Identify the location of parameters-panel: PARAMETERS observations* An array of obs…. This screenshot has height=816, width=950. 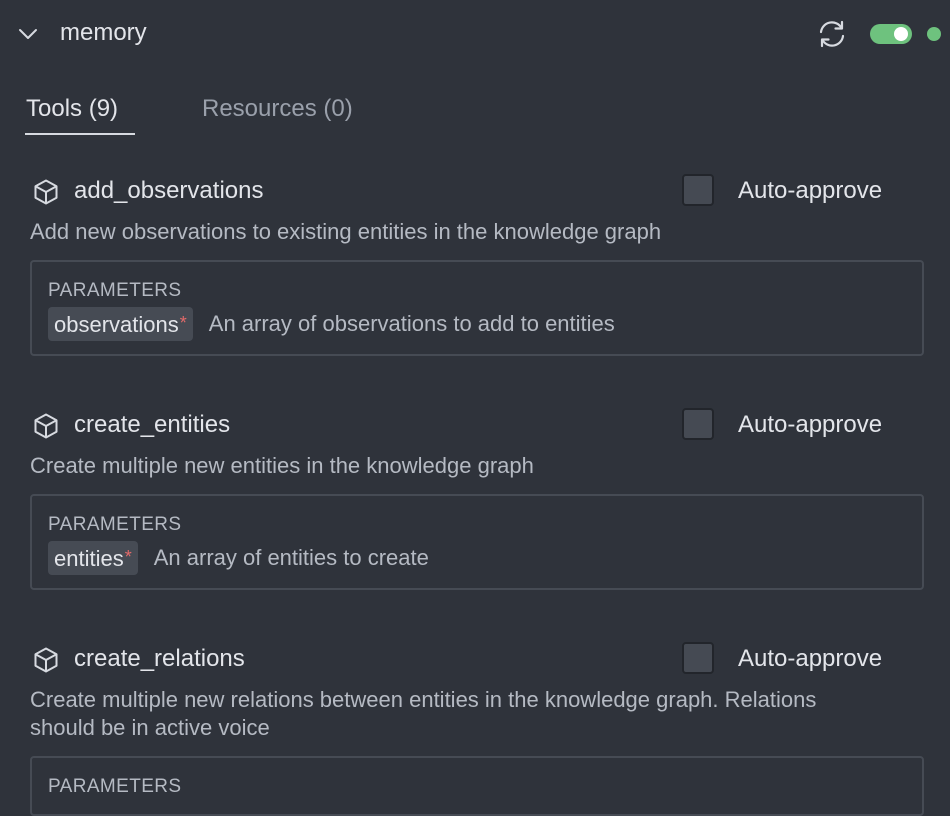
(477, 308).